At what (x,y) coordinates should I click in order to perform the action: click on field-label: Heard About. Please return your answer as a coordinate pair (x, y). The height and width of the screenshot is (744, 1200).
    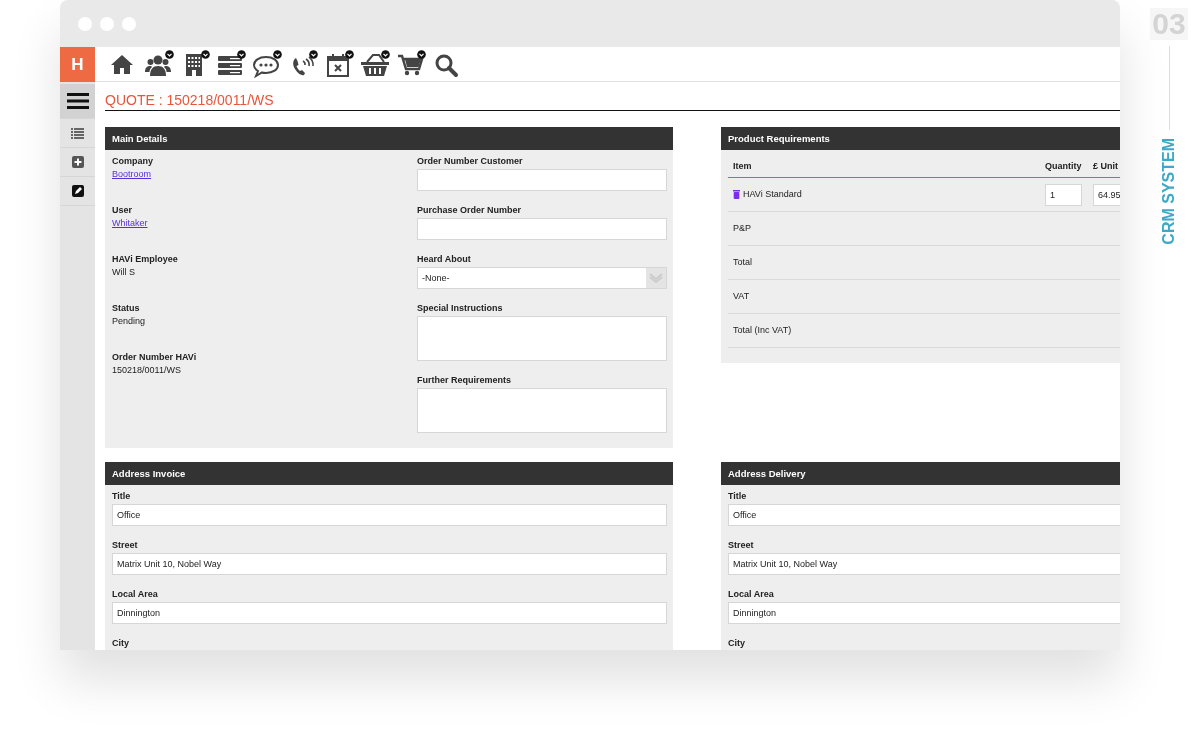
    Looking at the image, I should click on (444, 259).